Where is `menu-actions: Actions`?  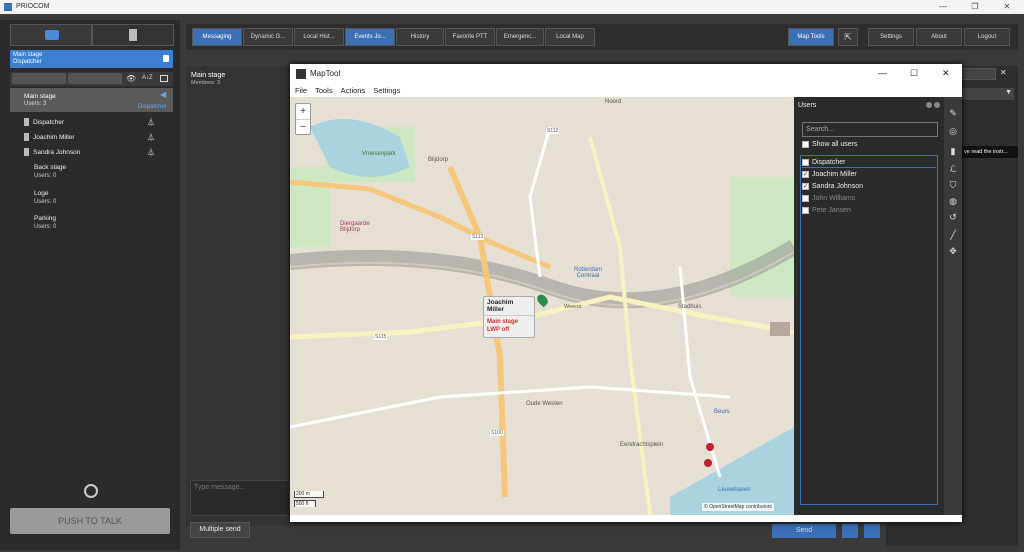
menu-actions: Actions is located at coordinates (353, 90).